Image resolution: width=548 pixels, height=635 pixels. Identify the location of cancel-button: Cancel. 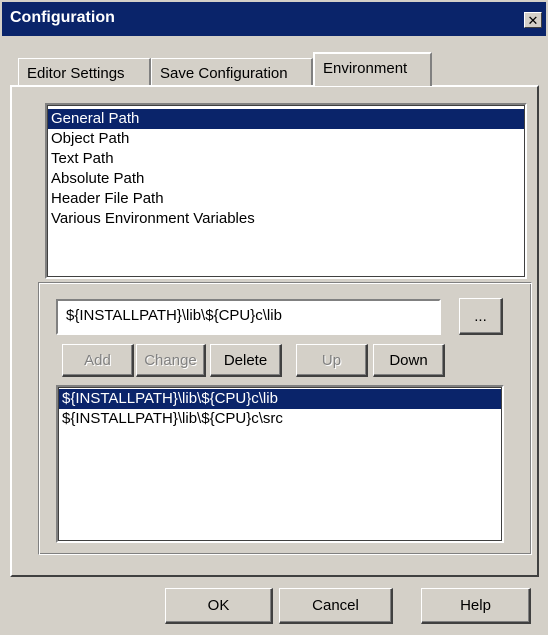
(336, 606).